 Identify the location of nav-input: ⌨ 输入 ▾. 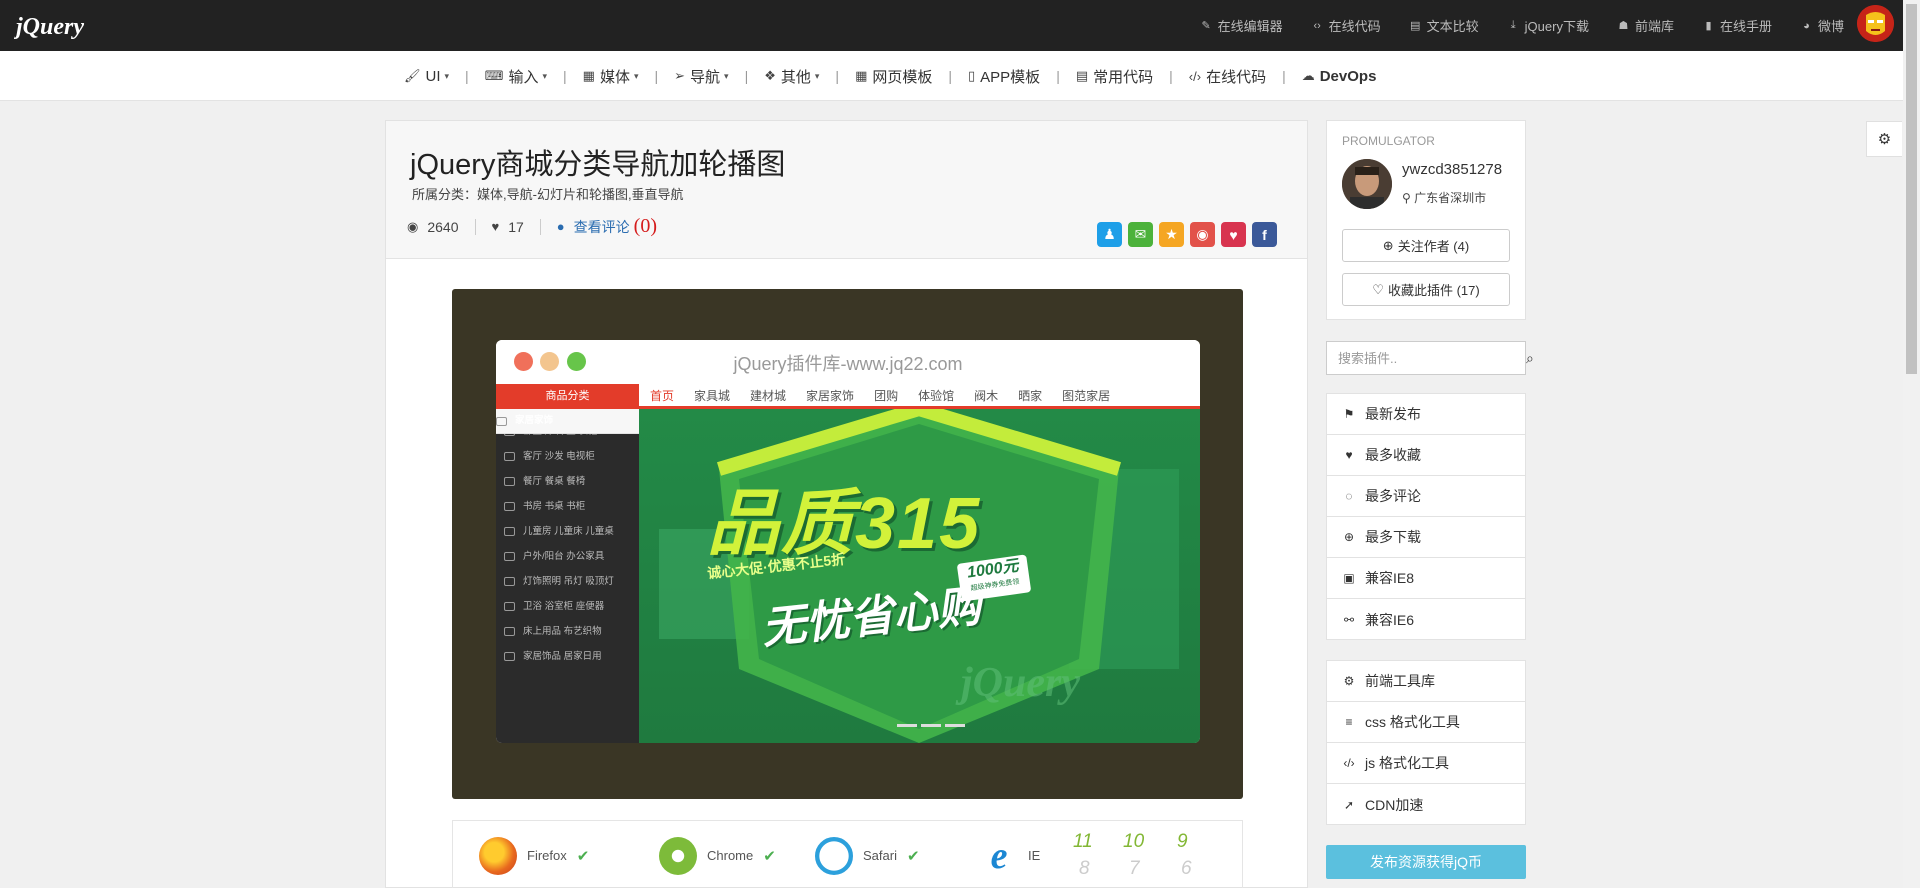
(516, 76).